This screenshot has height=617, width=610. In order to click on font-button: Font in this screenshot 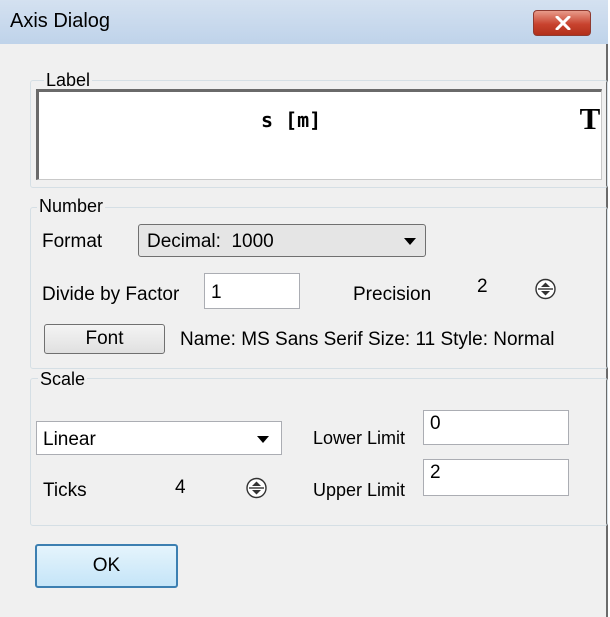, I will do `click(104, 339)`.